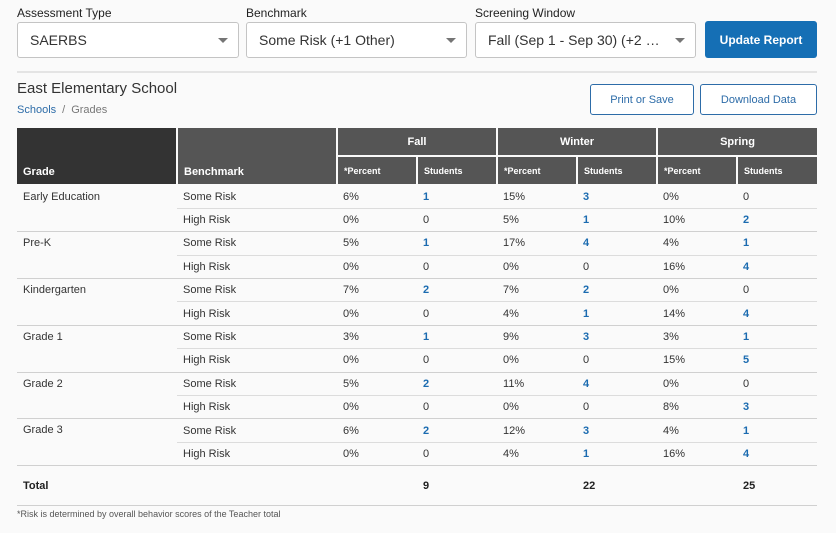 The image size is (836, 533). What do you see at coordinates (457, 197) in the screenshot?
I see `fall-students-cell: 1` at bounding box center [457, 197].